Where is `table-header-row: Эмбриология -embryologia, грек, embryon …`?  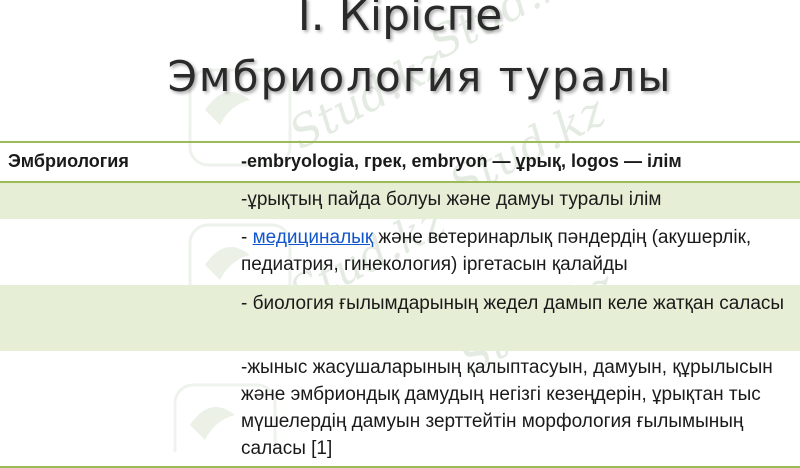 table-header-row: Эмбриология -embryologia, грек, embryon … is located at coordinates (400, 162).